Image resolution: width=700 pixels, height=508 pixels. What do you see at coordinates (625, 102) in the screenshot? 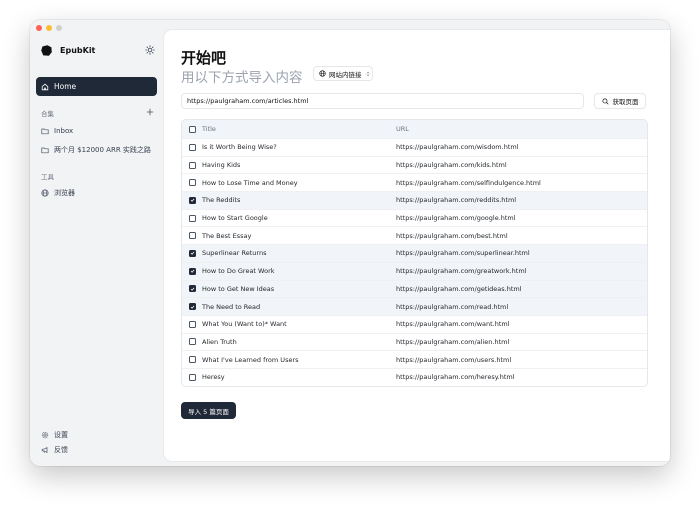
I see `fetch-pages-label: 获取页面` at bounding box center [625, 102].